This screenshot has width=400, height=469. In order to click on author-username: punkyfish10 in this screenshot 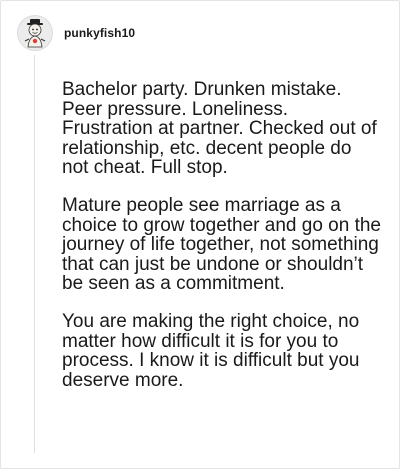, I will do `click(99, 33)`.